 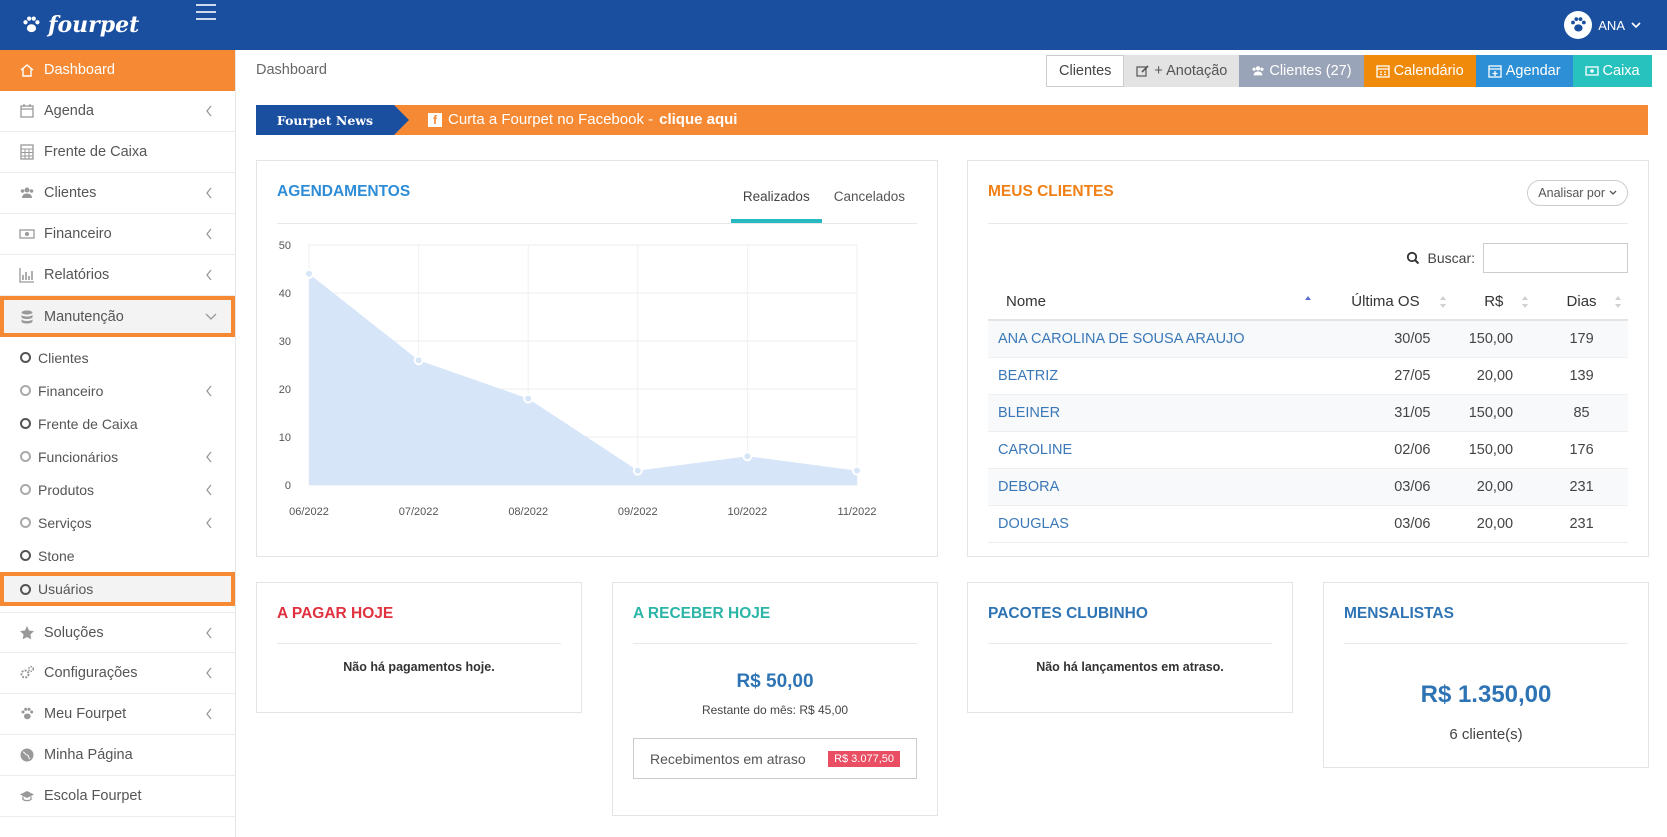 I want to click on series-area, so click(x=583, y=379).